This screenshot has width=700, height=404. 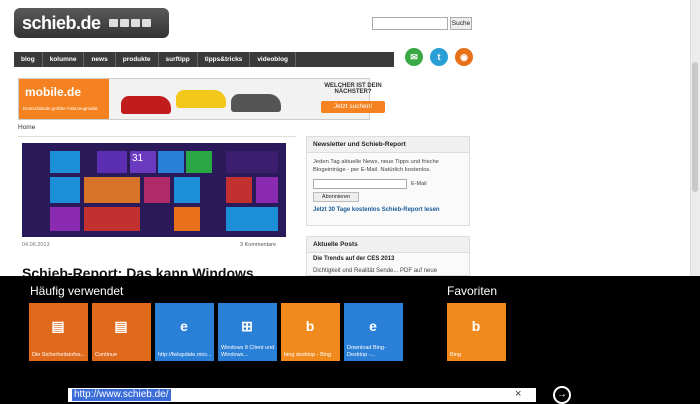 I want to click on favorites-heading: Favoriten, so click(x=472, y=291).